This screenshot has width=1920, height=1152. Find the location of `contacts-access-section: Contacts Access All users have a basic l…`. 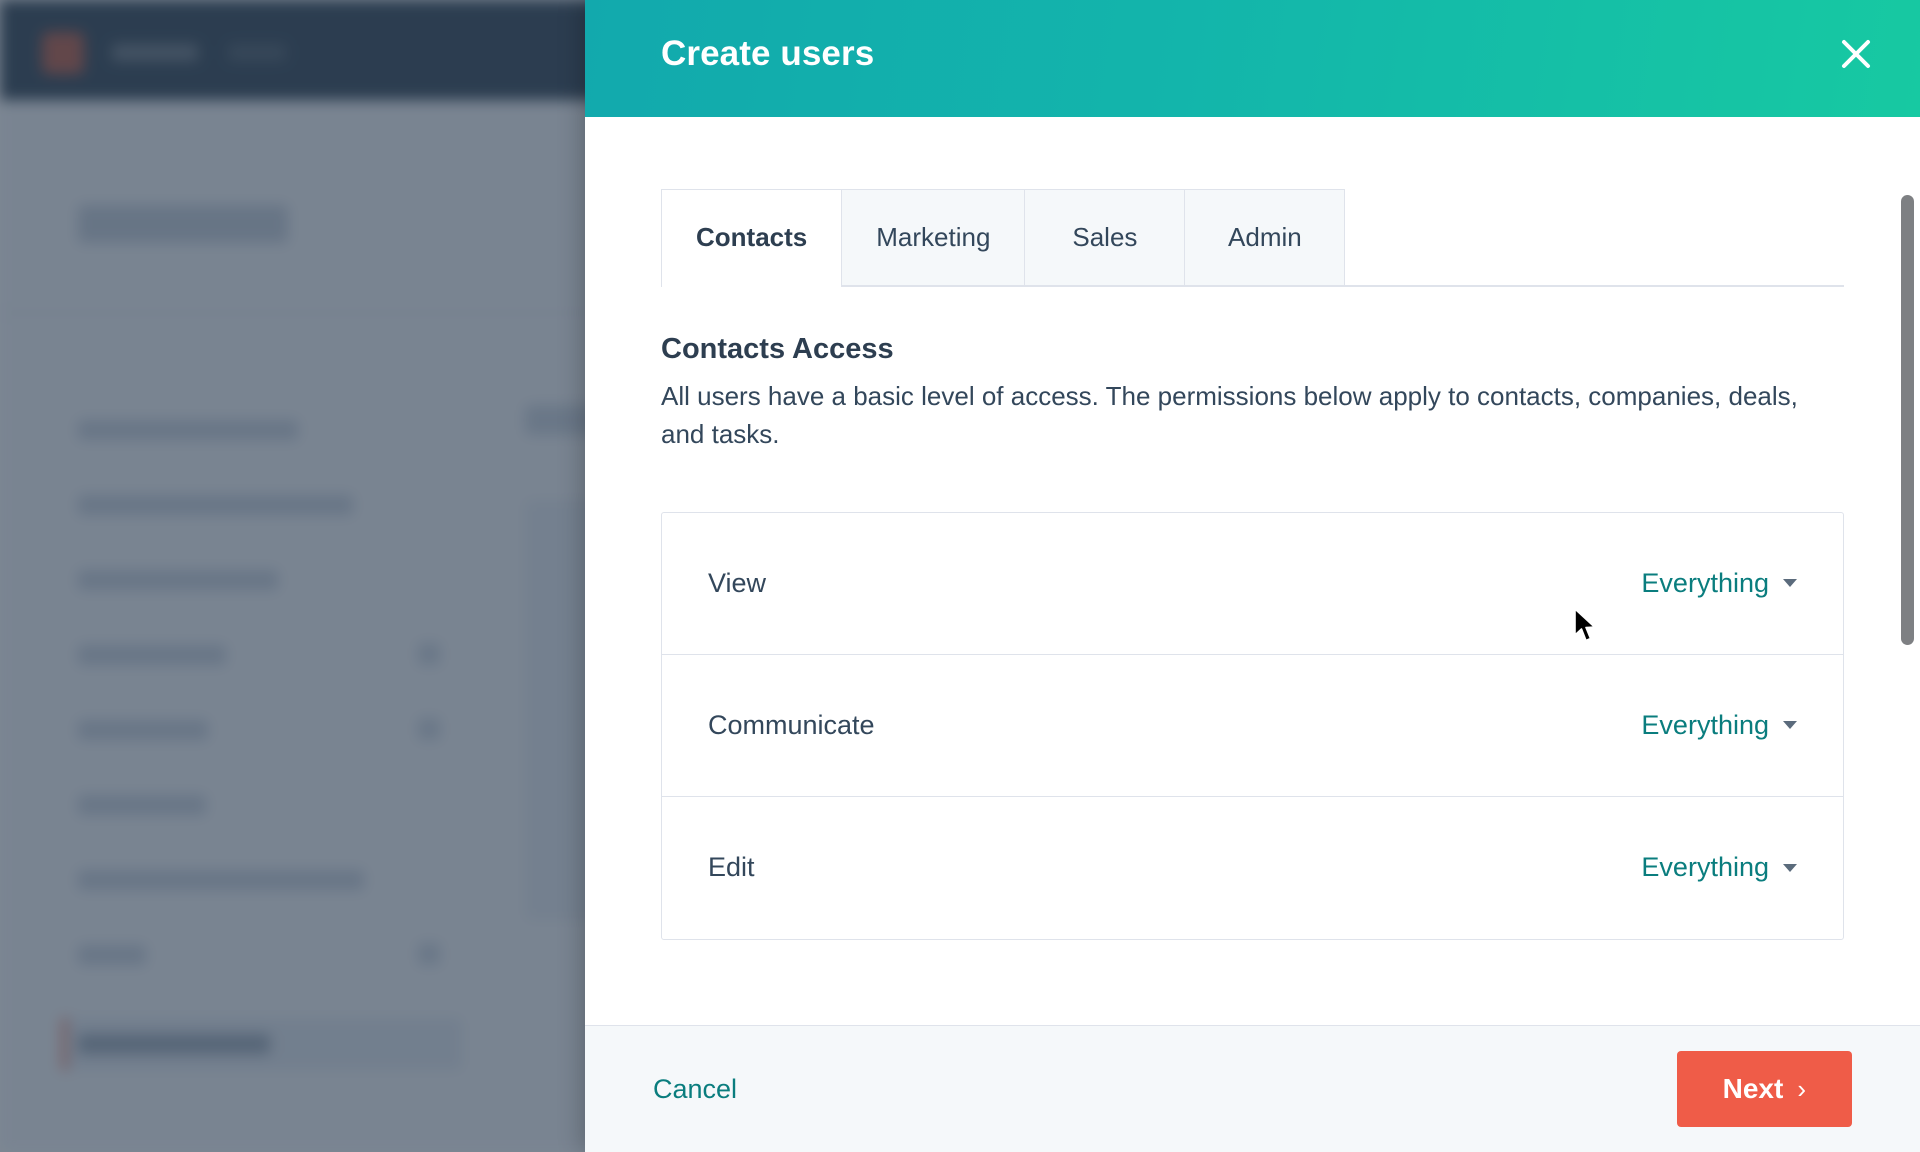

contacts-access-section: Contacts Access All users have a basic l… is located at coordinates (1252, 393).